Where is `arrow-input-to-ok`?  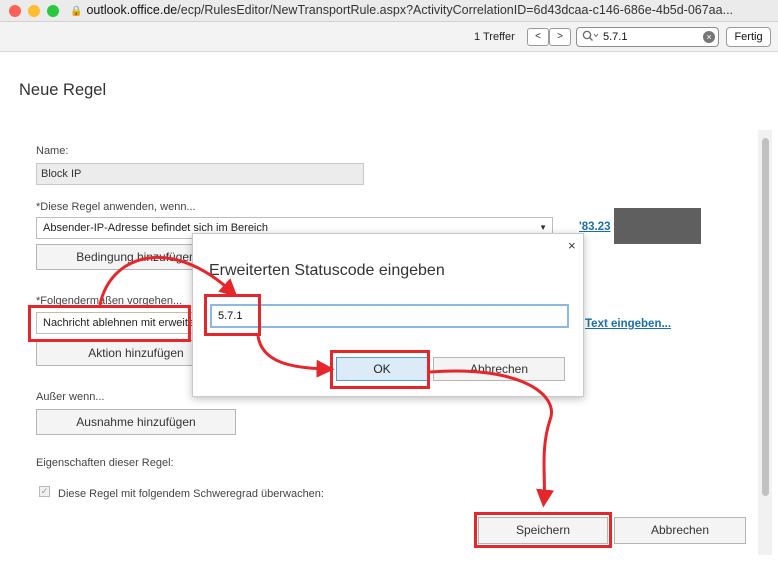 arrow-input-to-ok is located at coordinates (295, 356).